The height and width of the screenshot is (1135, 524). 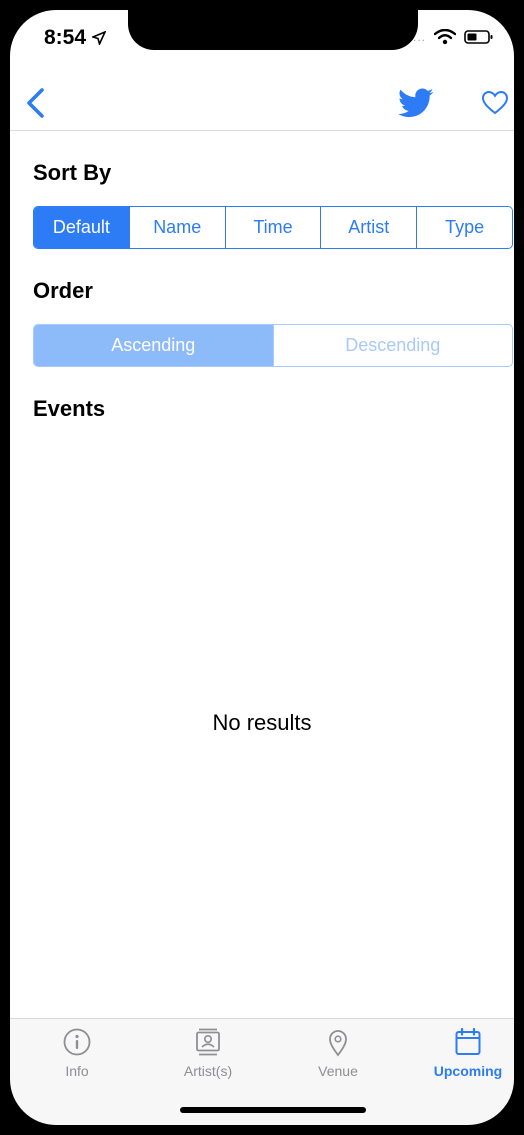 What do you see at coordinates (69, 408) in the screenshot?
I see `events-title: Events` at bounding box center [69, 408].